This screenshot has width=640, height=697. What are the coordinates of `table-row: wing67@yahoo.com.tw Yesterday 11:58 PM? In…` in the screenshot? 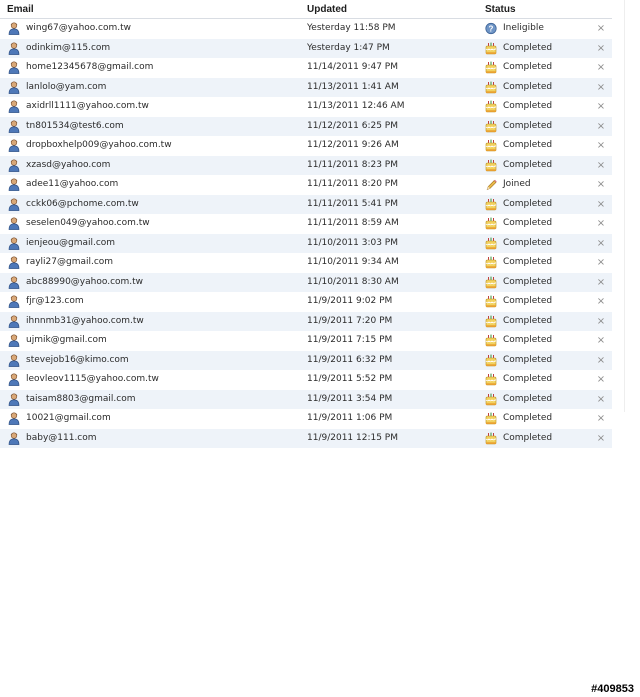 It's located at (306, 29).